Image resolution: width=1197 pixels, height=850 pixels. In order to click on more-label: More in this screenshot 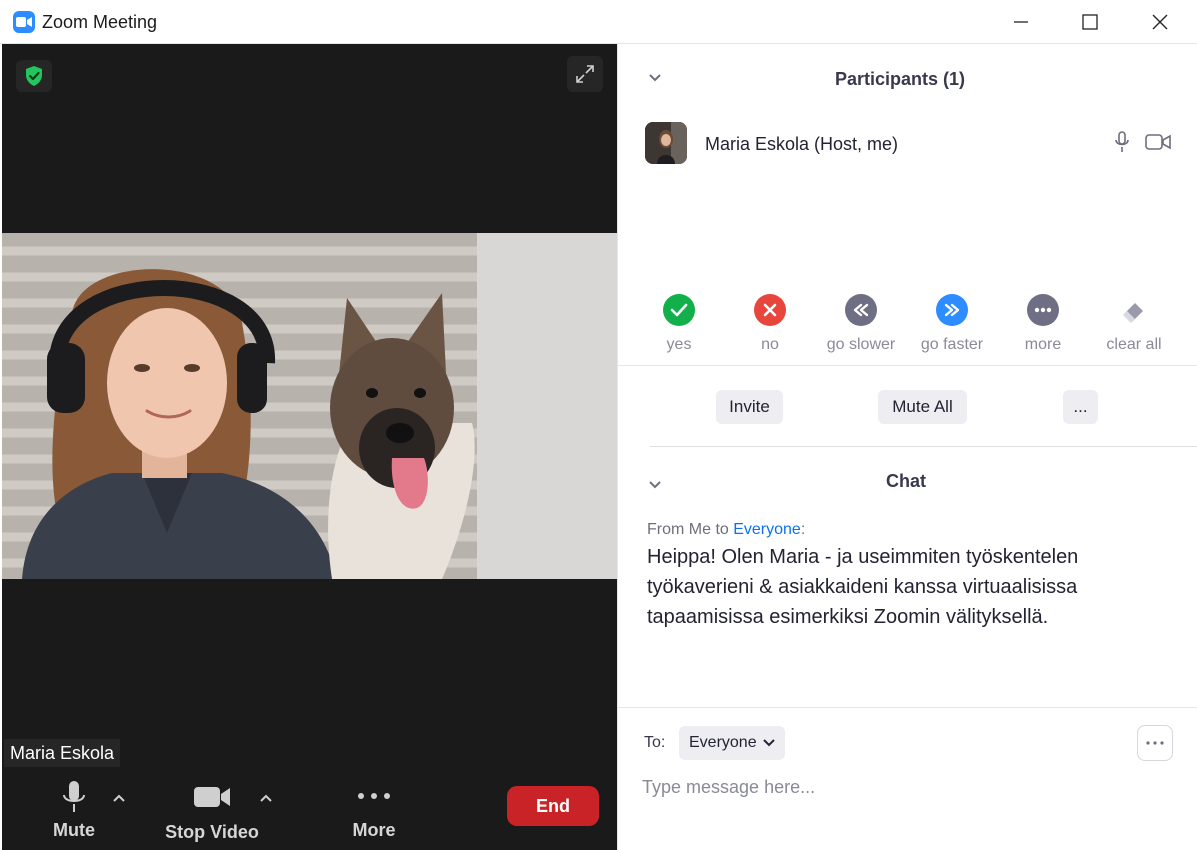, I will do `click(374, 830)`.